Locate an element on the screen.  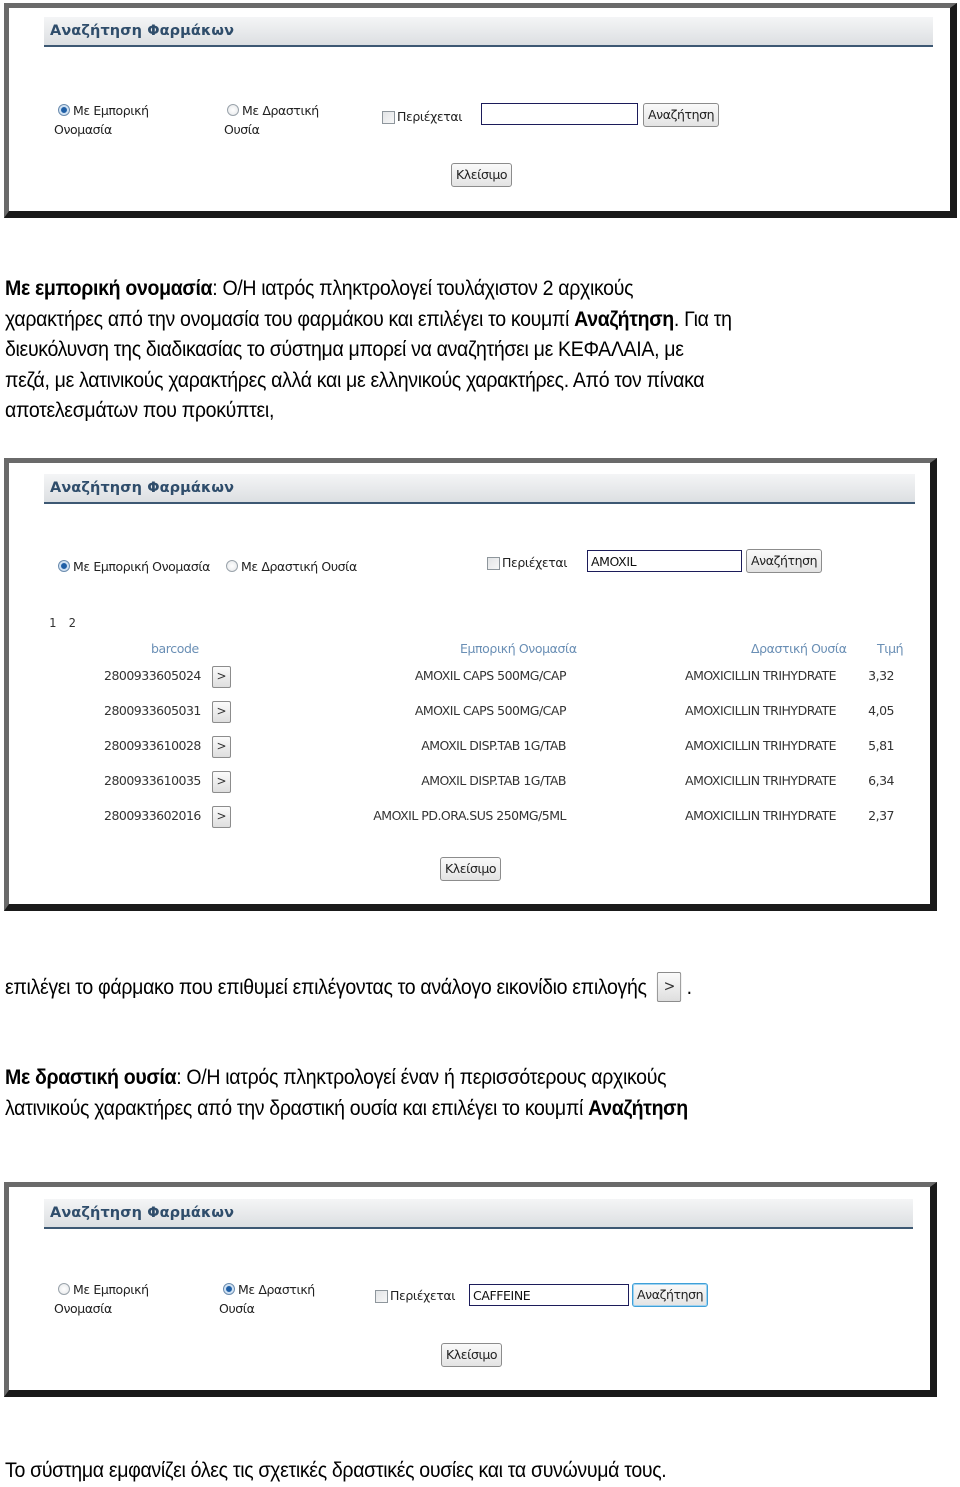
price-cell: 5,81 is located at coordinates (881, 745).